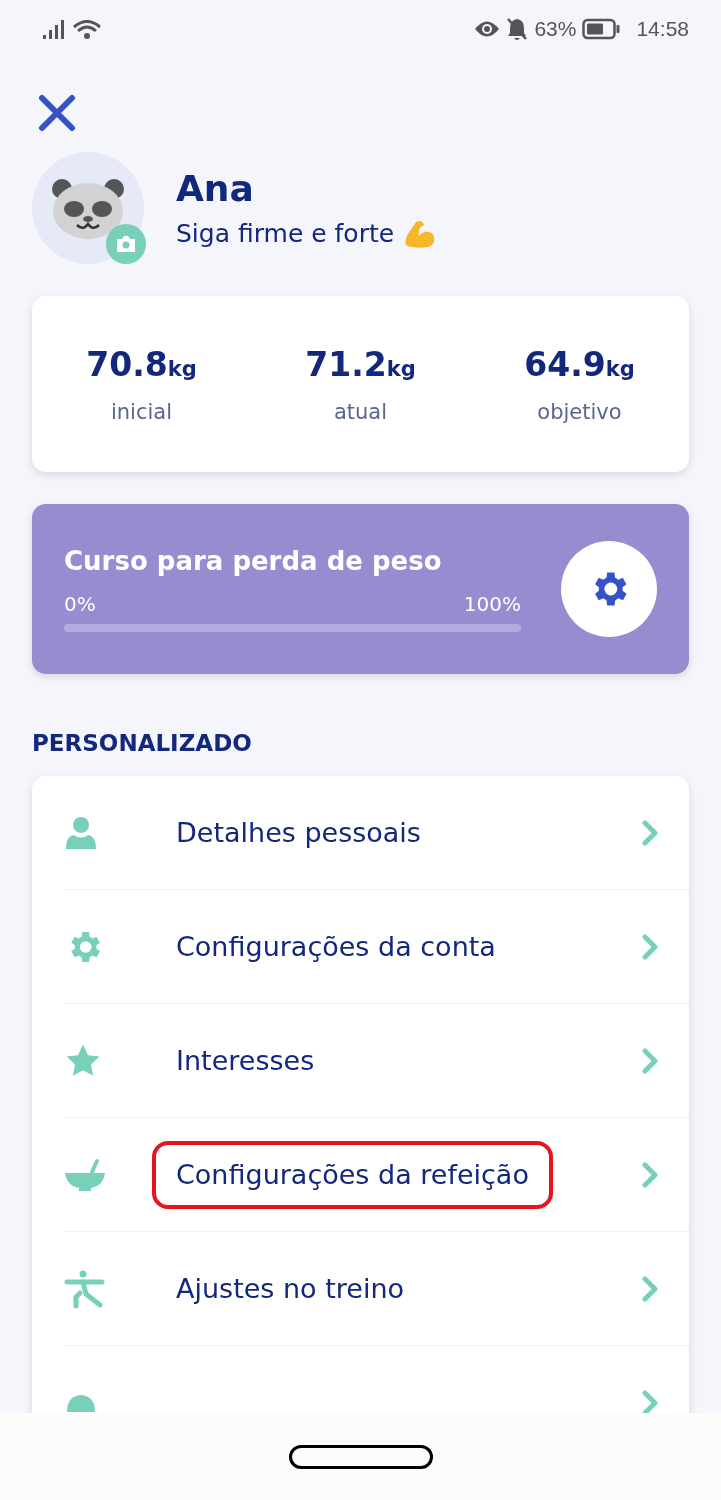  What do you see at coordinates (87, 29) in the screenshot?
I see `wifi-icon` at bounding box center [87, 29].